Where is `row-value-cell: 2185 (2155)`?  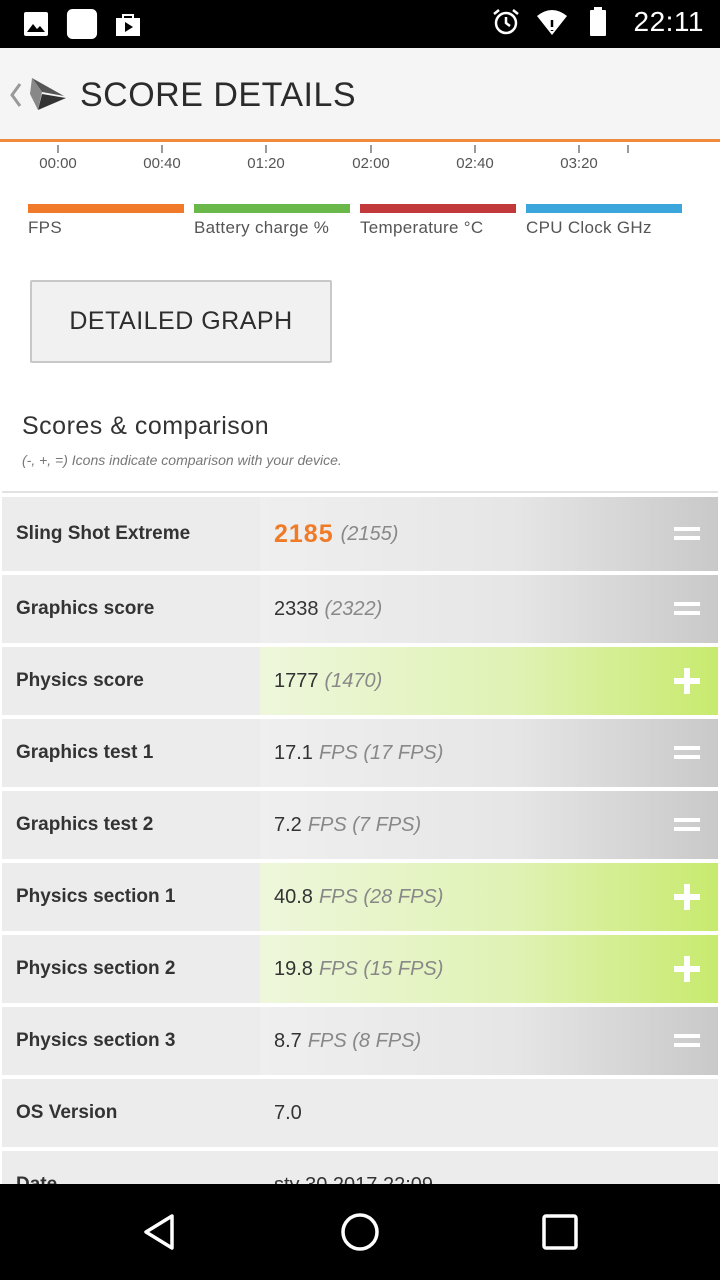 row-value-cell: 2185 (2155) is located at coordinates (489, 534).